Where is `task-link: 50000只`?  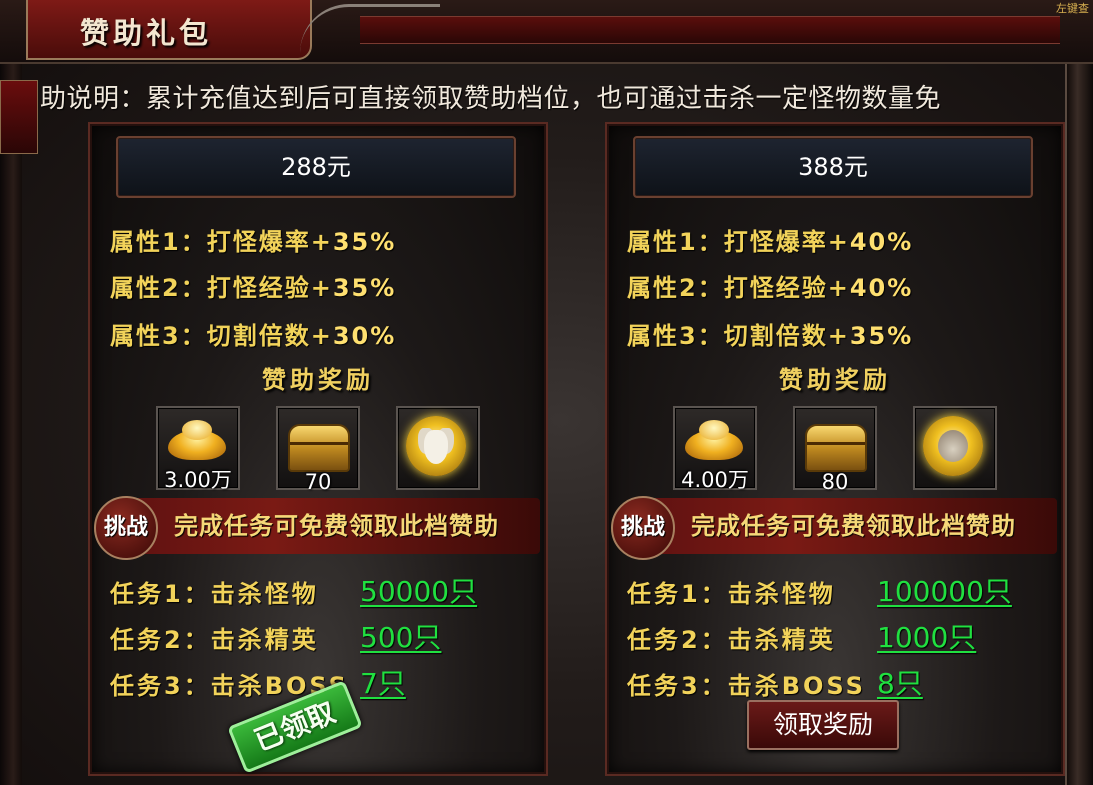 task-link: 50000只 is located at coordinates (418, 590).